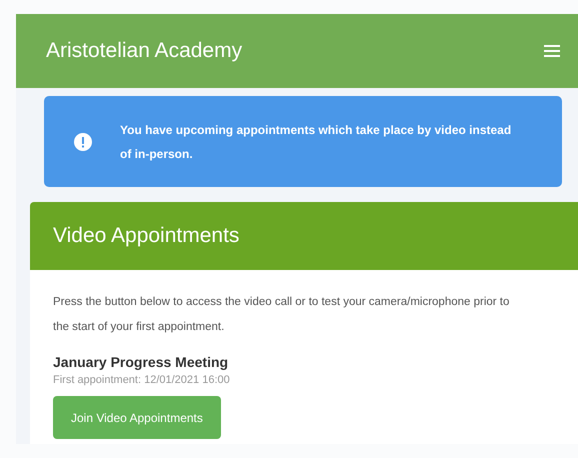 The width and height of the screenshot is (578, 458). I want to click on join-video-button: Join Video Appointments, so click(137, 417).